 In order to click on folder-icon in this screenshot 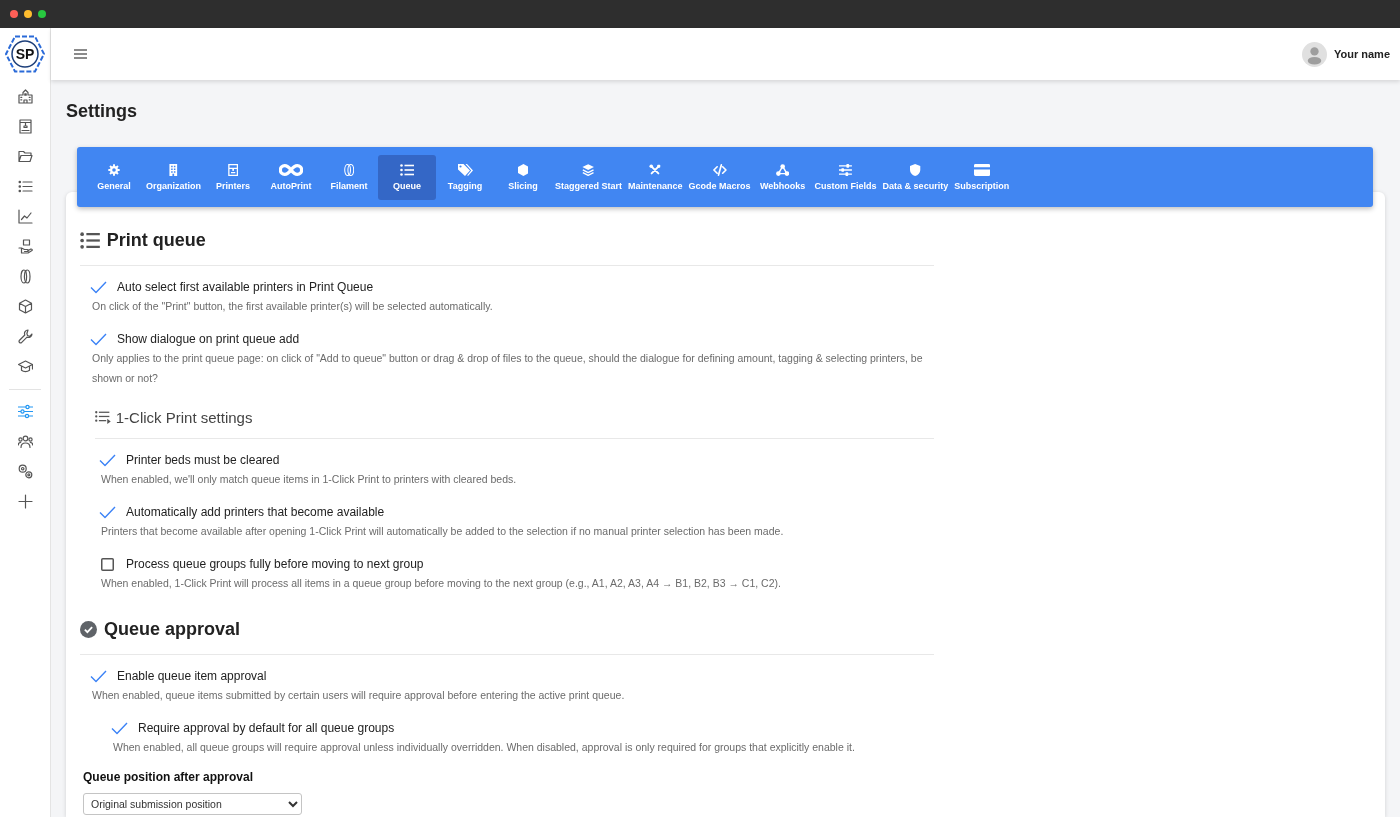, I will do `click(25, 156)`.